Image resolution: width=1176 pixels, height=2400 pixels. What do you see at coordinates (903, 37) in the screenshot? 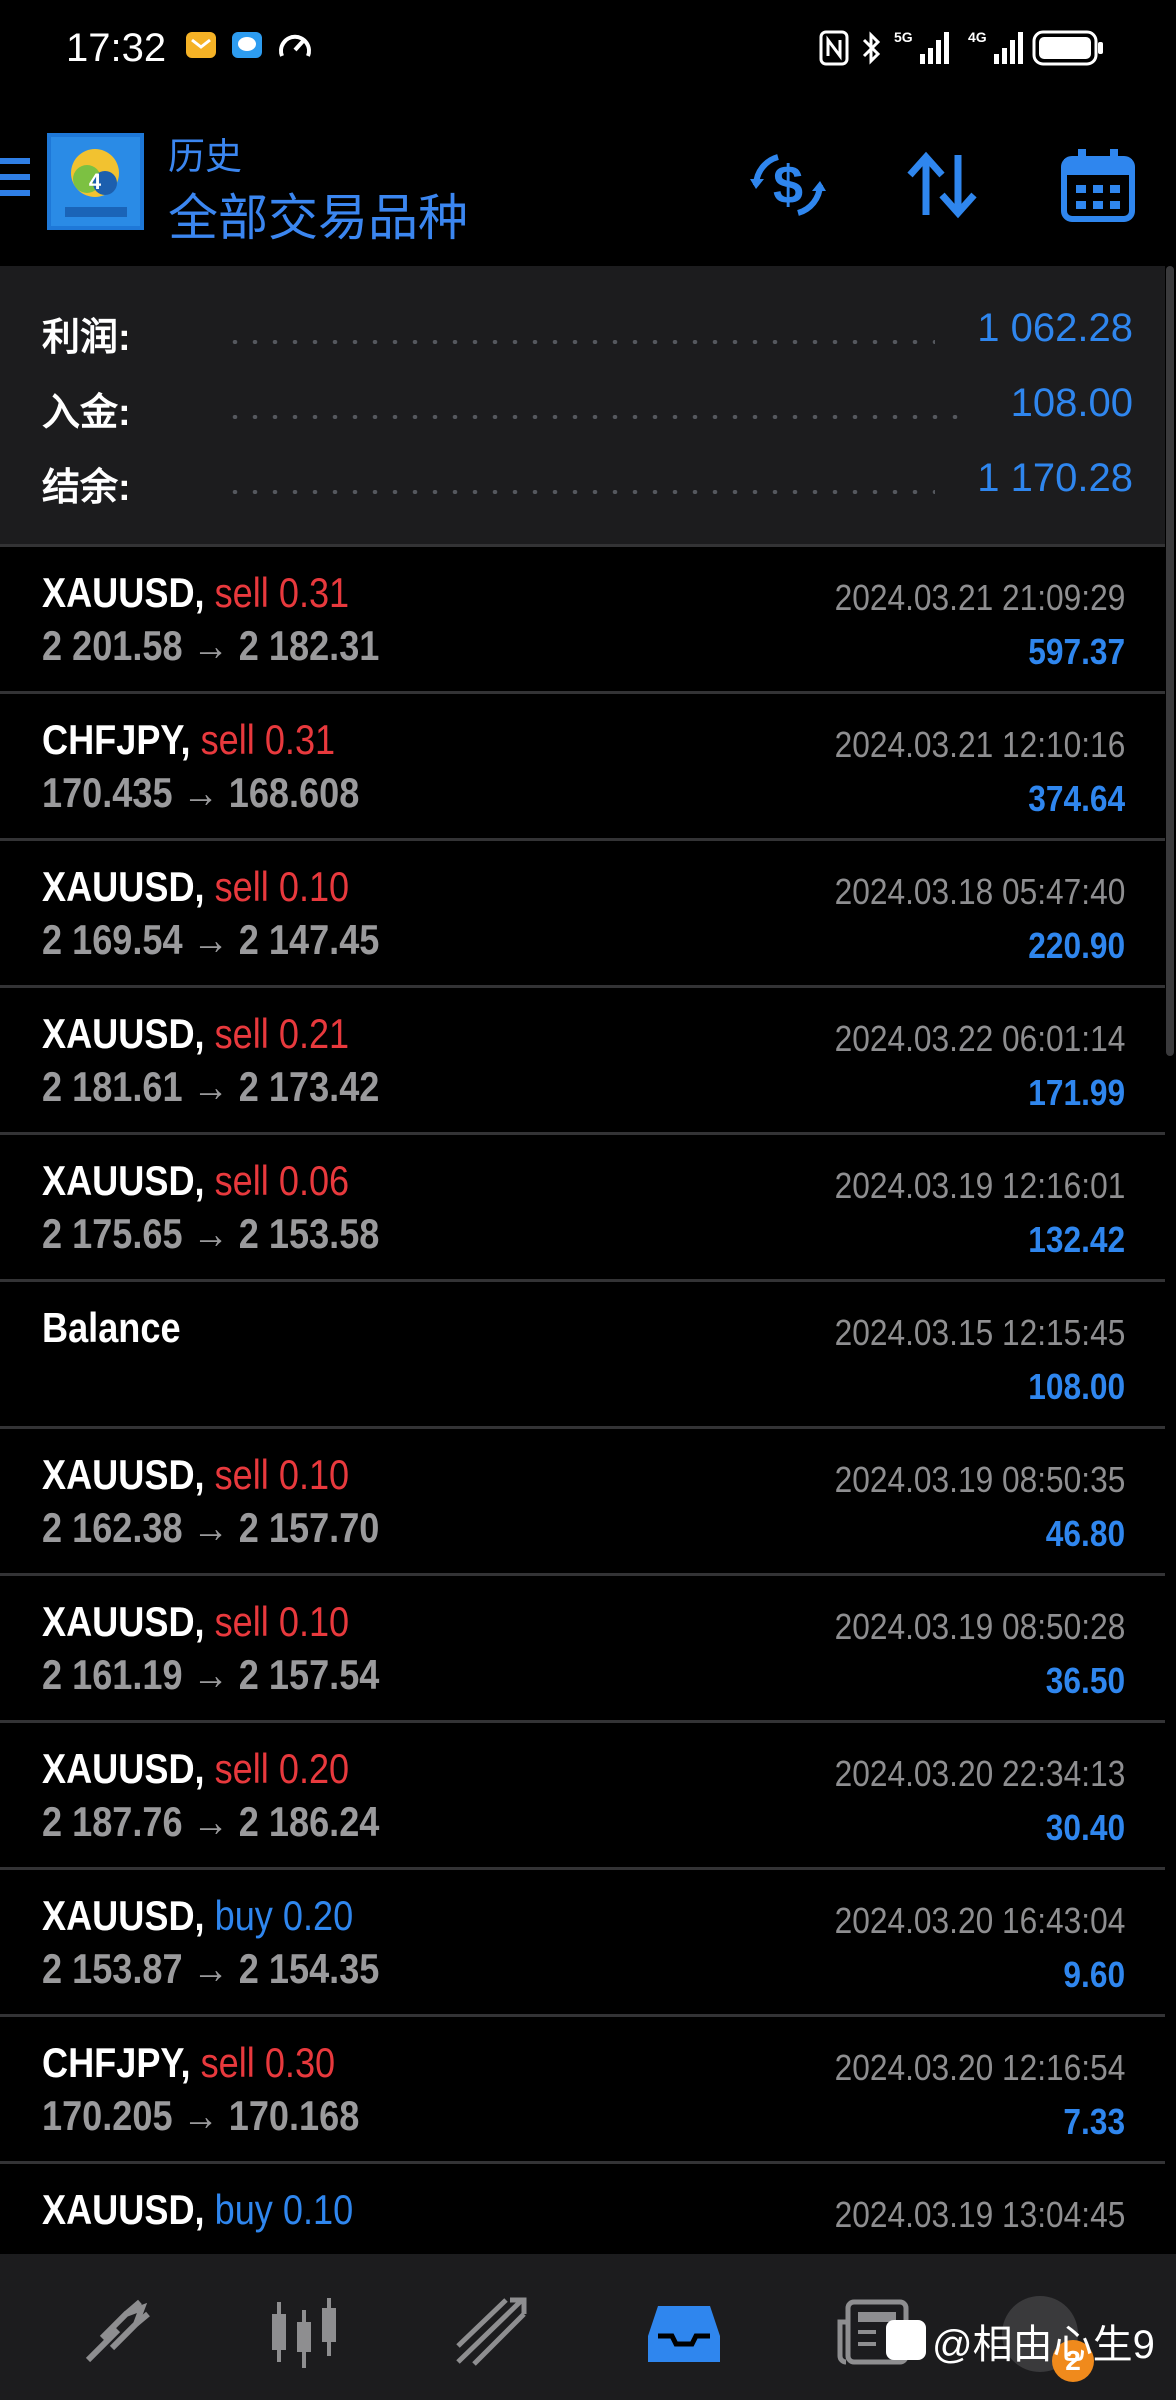
I see `svg-text: 5G` at bounding box center [903, 37].